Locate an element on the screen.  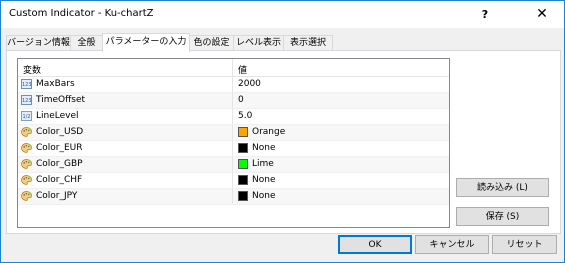
table-row: Color_USD Orange is located at coordinates (233, 133).